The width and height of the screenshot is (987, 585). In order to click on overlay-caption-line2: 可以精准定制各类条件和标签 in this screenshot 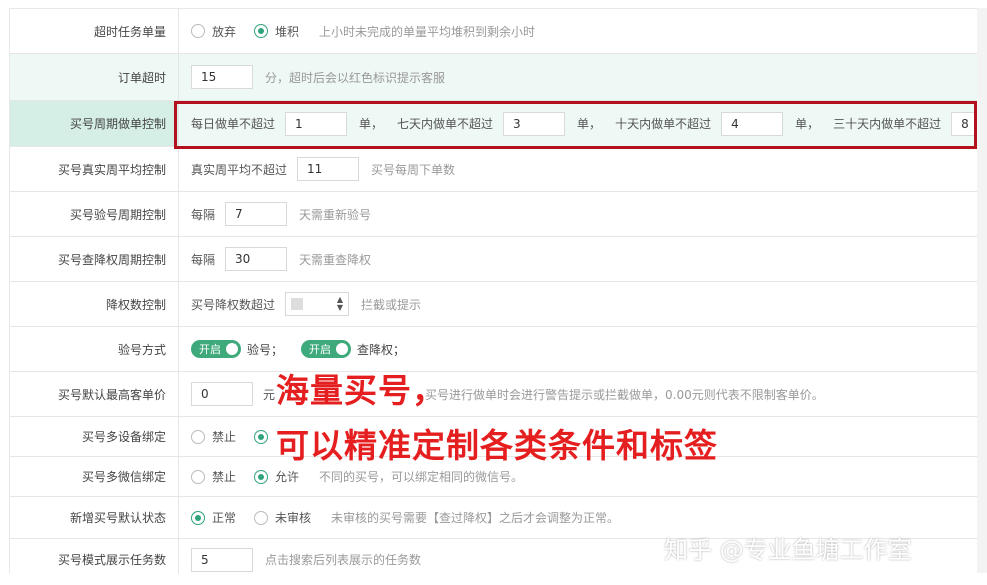, I will do `click(497, 445)`.